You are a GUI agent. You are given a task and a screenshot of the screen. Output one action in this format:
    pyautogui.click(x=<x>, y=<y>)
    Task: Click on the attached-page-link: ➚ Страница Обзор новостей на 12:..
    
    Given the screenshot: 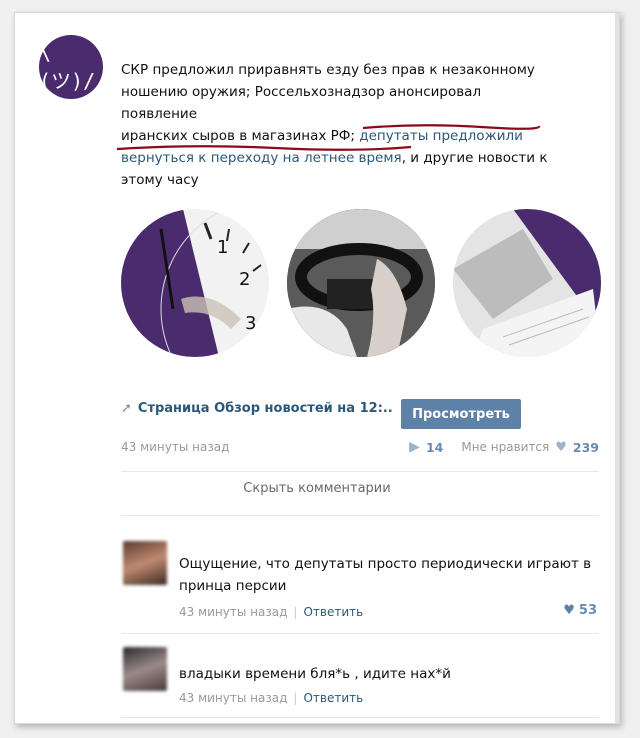 What is the action you would take?
    pyautogui.click(x=257, y=408)
    